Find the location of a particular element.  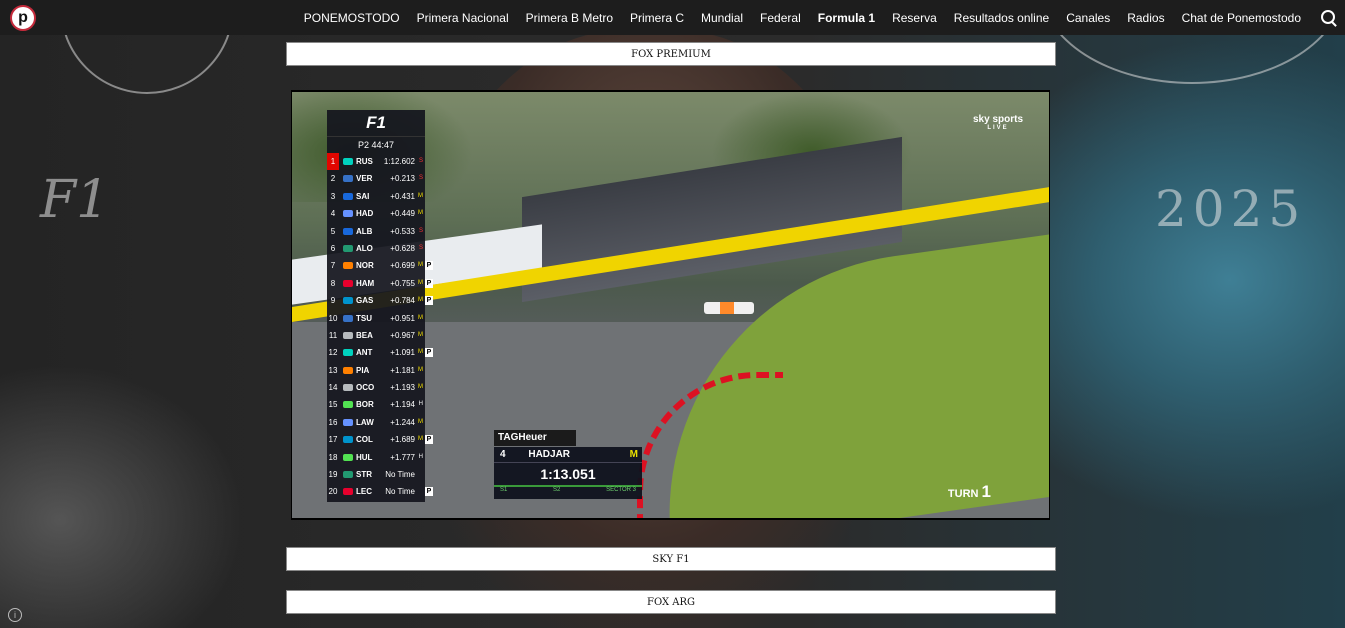

driver-code: STR is located at coordinates (364, 475).